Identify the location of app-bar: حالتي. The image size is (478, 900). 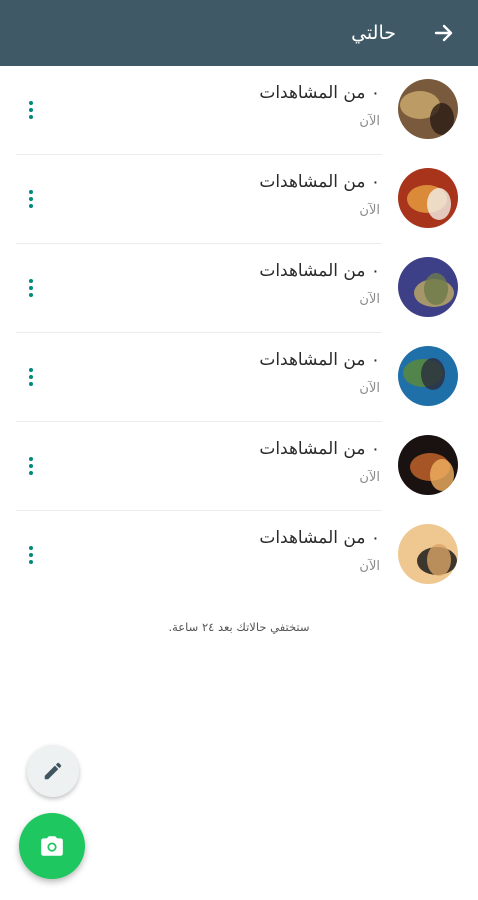
(239, 33).